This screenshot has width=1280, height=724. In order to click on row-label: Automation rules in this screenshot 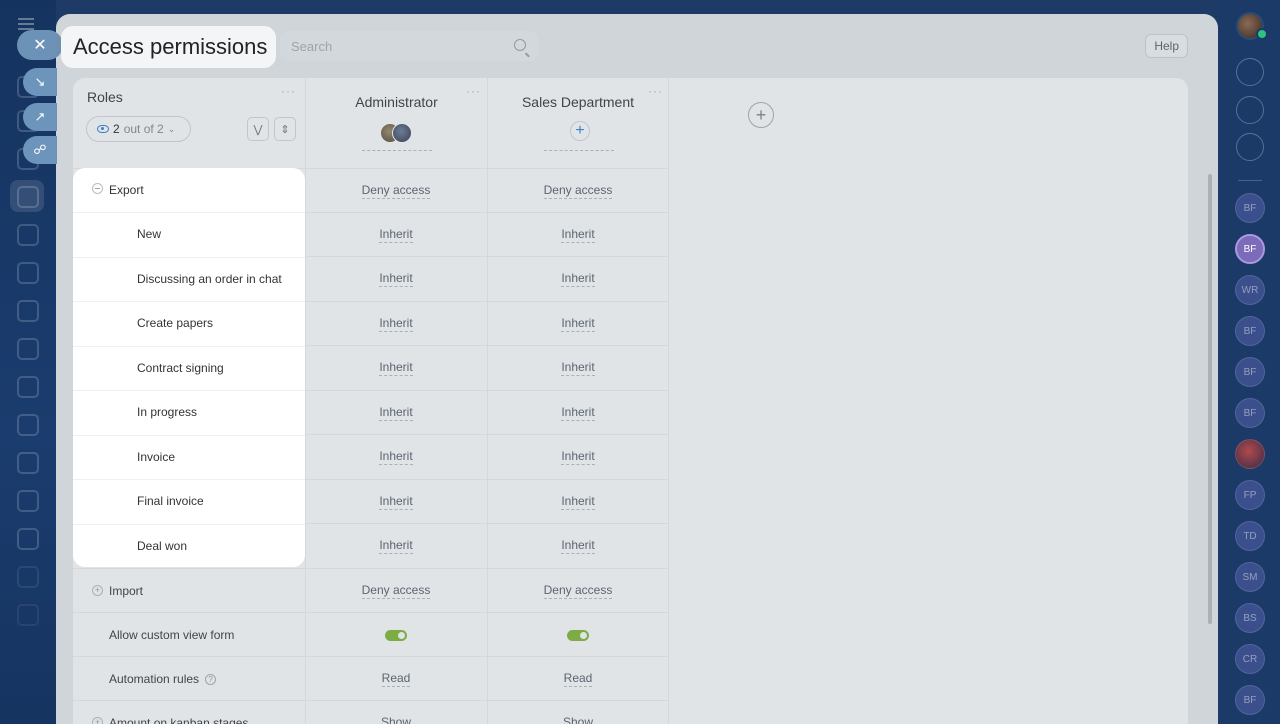, I will do `click(154, 679)`.